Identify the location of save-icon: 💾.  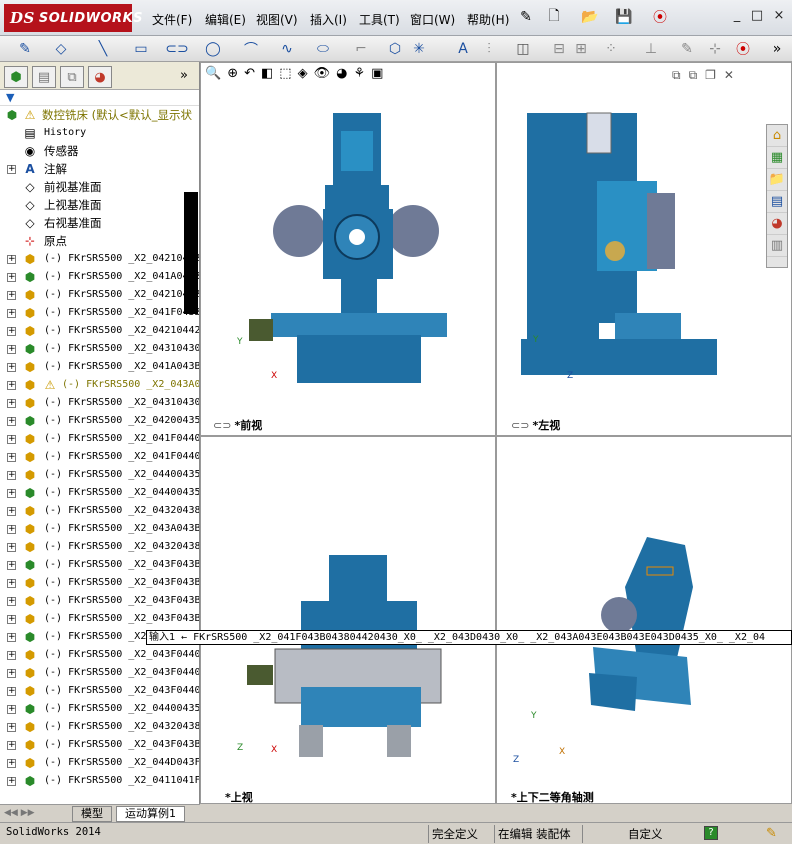
(624, 17).